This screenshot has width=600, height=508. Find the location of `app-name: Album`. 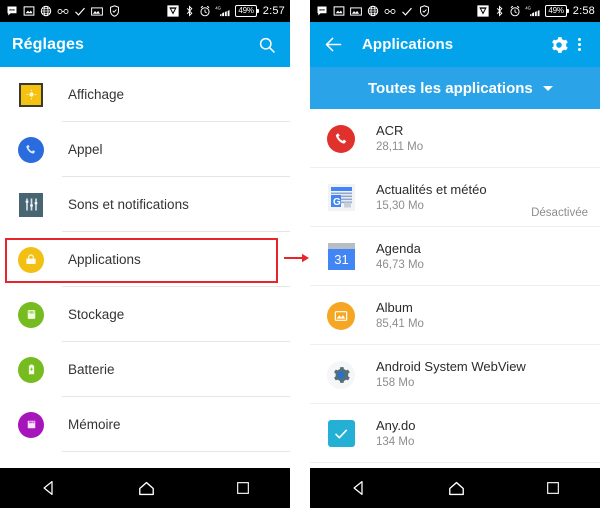

app-name: Album is located at coordinates (394, 307).